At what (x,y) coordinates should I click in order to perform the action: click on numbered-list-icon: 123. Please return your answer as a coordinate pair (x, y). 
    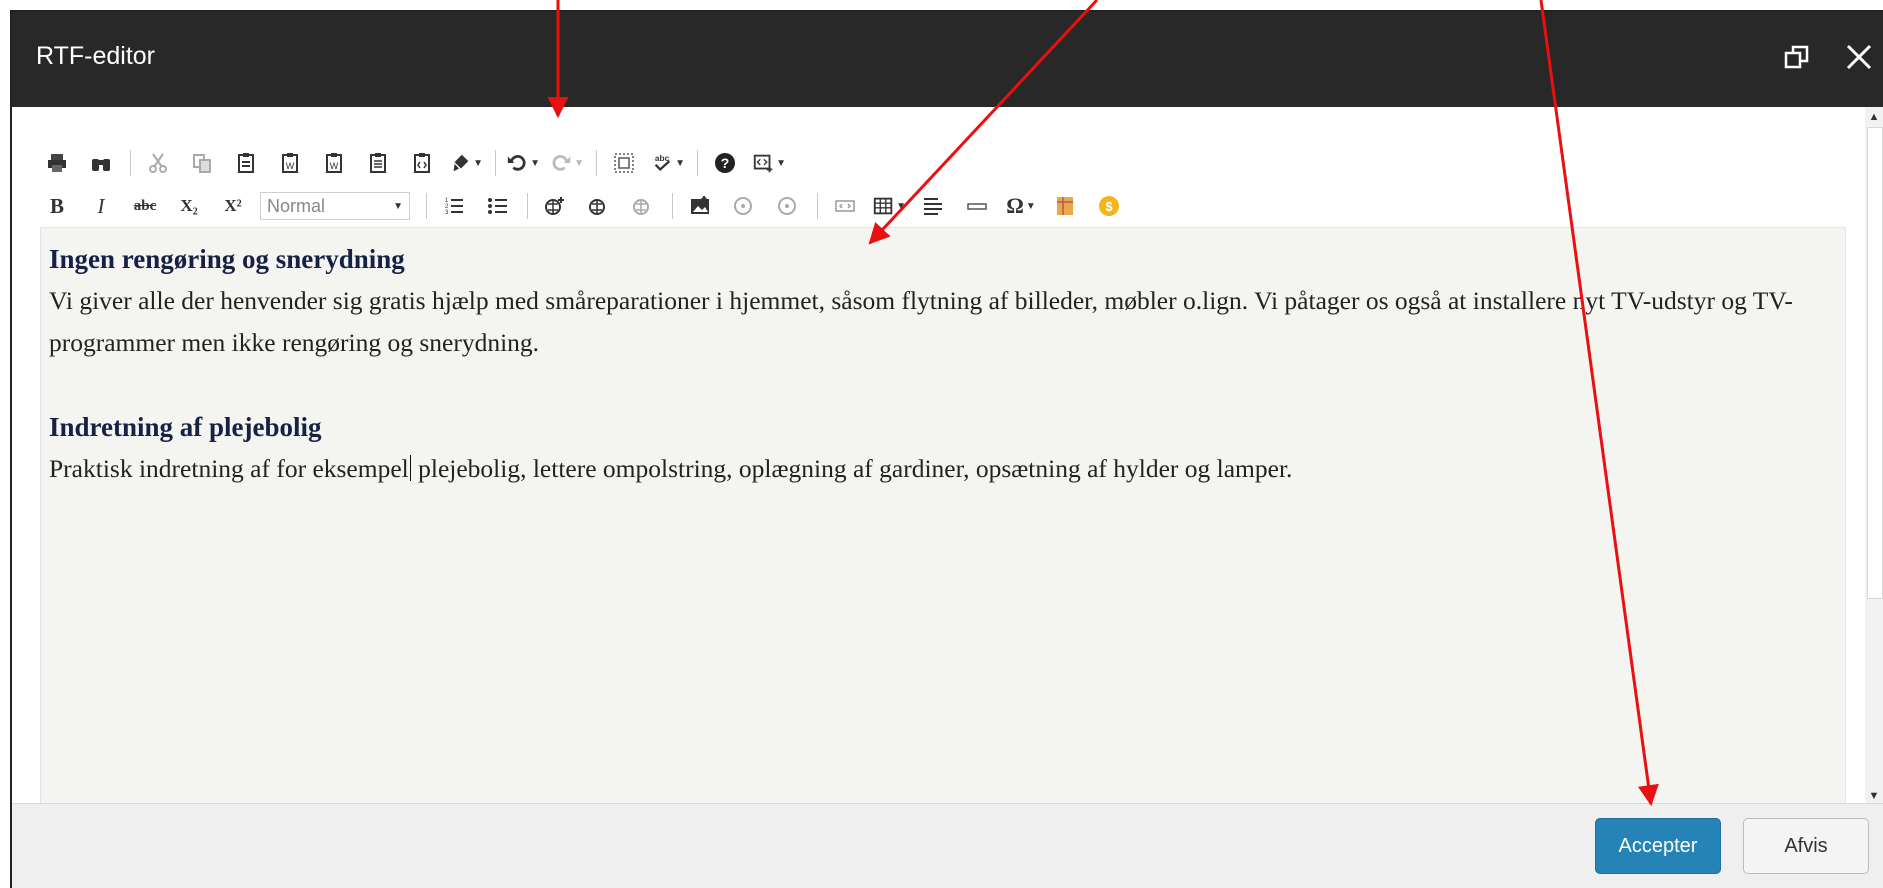
    Looking at the image, I should click on (454, 206).